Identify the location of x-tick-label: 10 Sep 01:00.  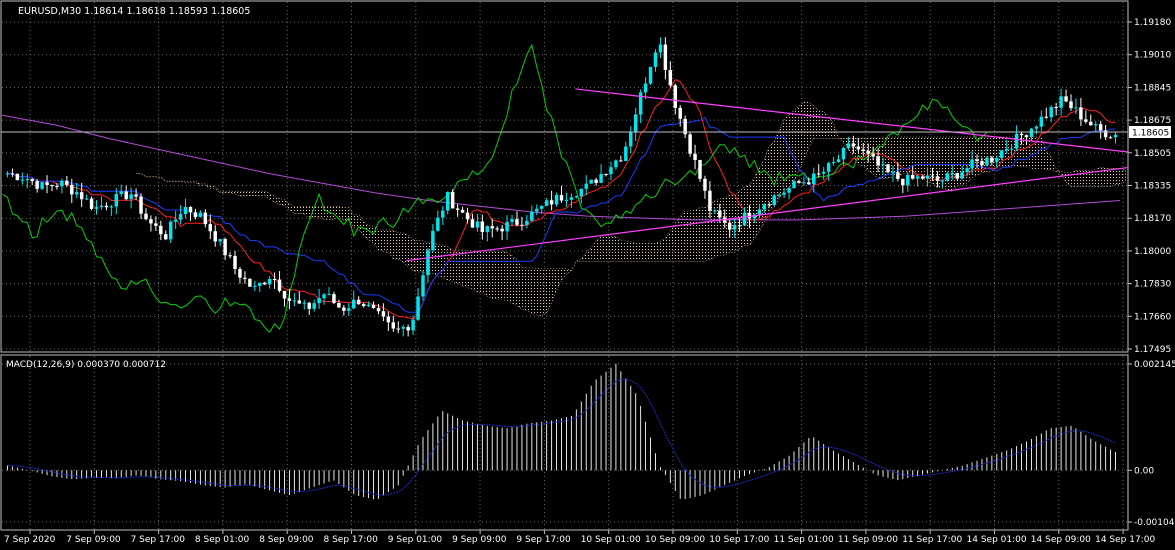
(611, 540).